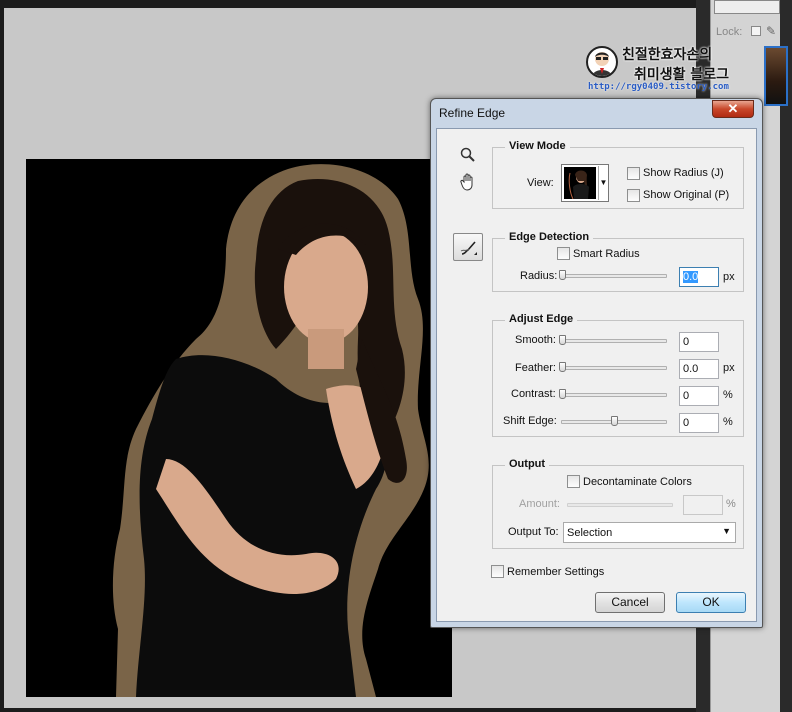 This screenshot has width=792, height=712. I want to click on radius-unit: px, so click(729, 277).